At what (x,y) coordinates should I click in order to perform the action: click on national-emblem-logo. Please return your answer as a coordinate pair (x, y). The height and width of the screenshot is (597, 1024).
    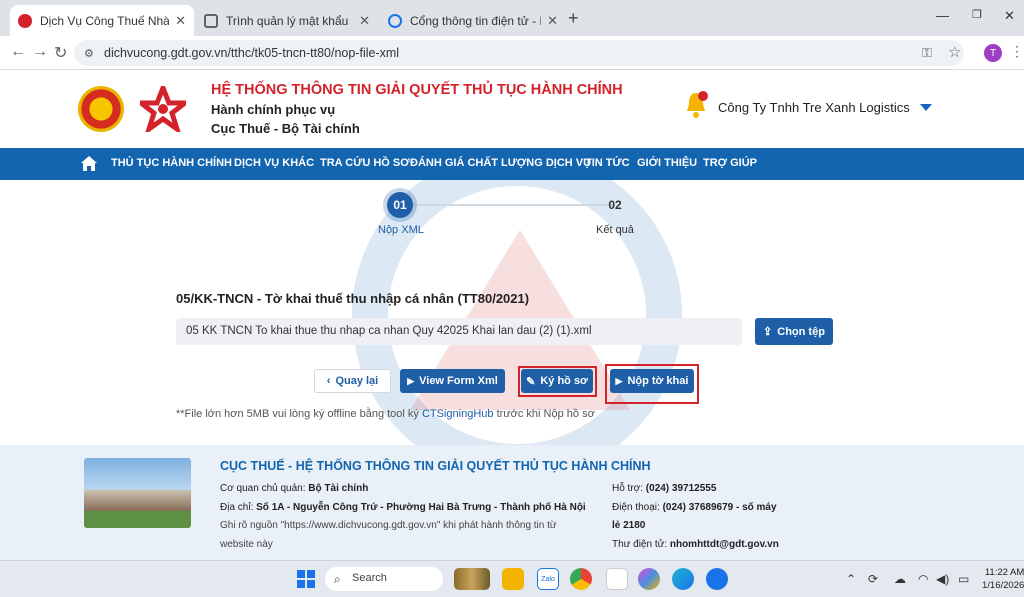
    Looking at the image, I should click on (101, 109).